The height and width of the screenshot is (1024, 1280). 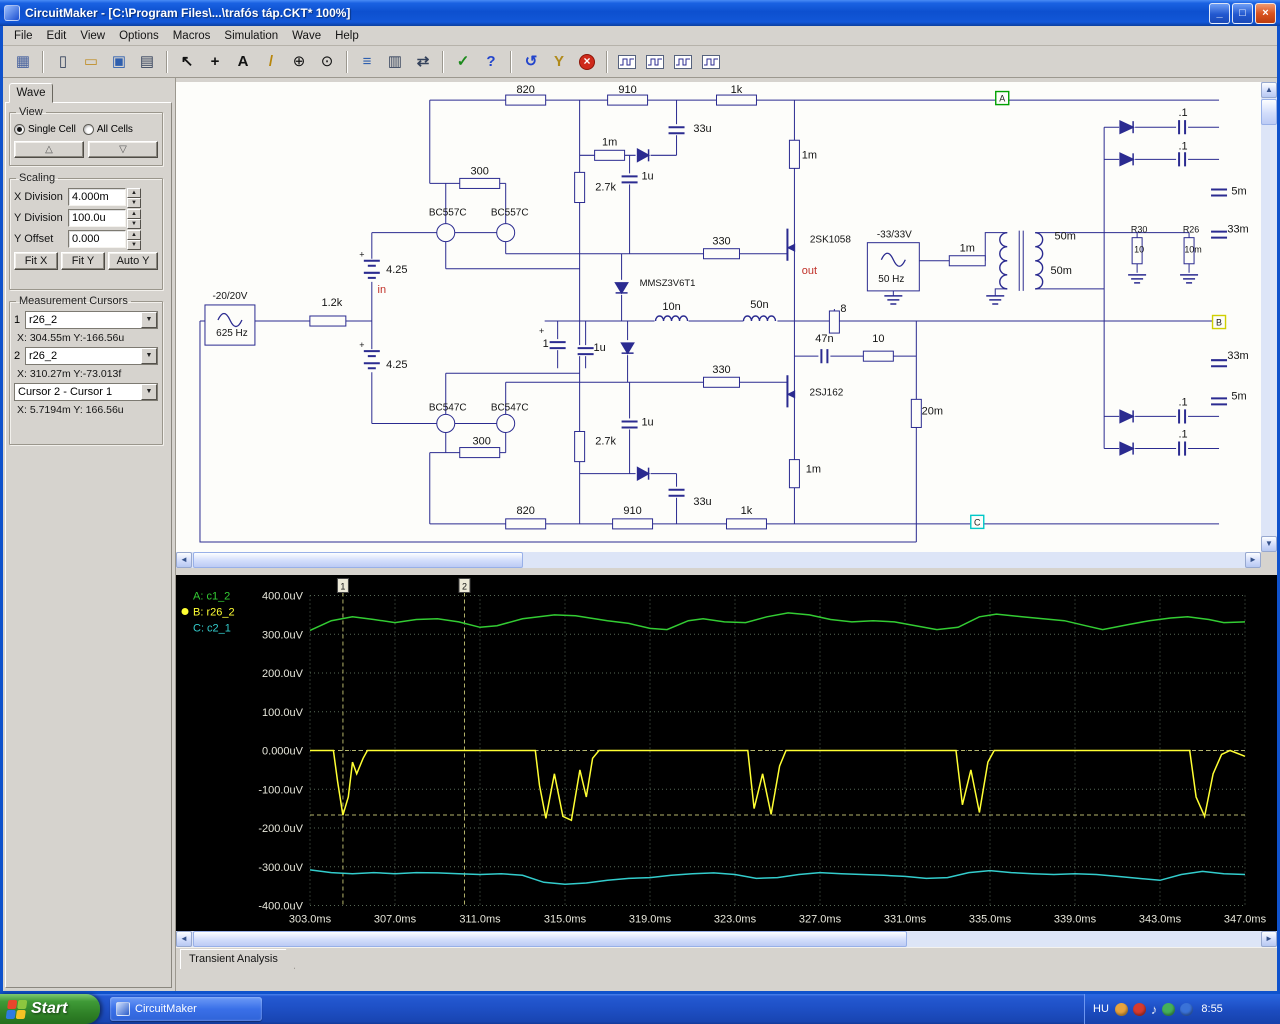 What do you see at coordinates (347, 36) in the screenshot?
I see `menu-help: Help` at bounding box center [347, 36].